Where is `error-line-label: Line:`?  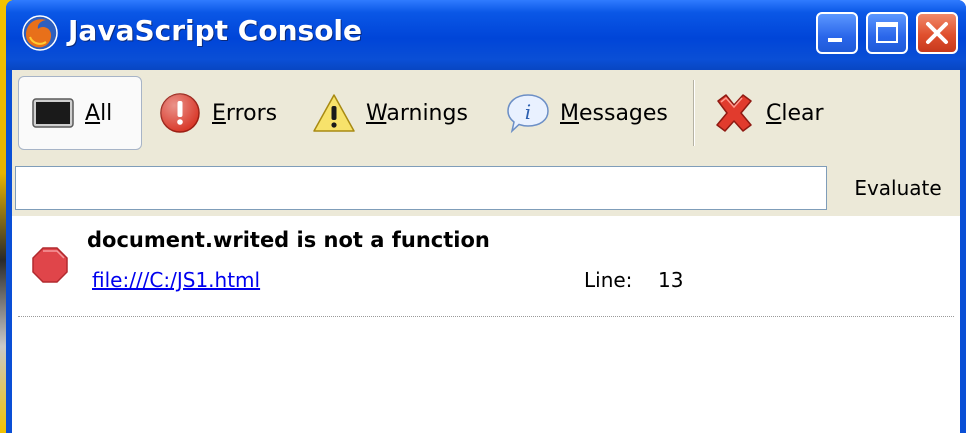
error-line-label: Line: is located at coordinates (608, 280).